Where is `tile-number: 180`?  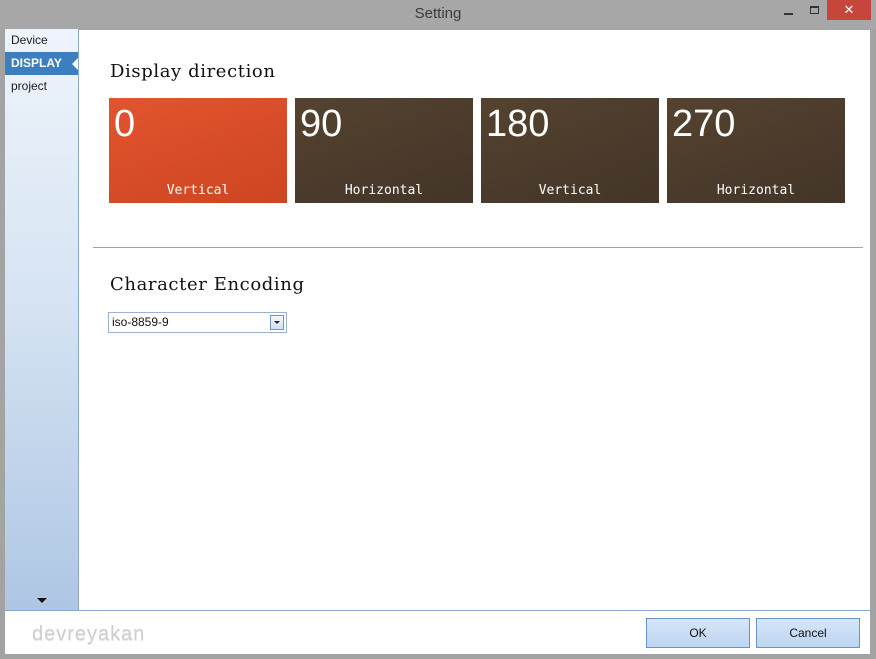 tile-number: 180 is located at coordinates (518, 124).